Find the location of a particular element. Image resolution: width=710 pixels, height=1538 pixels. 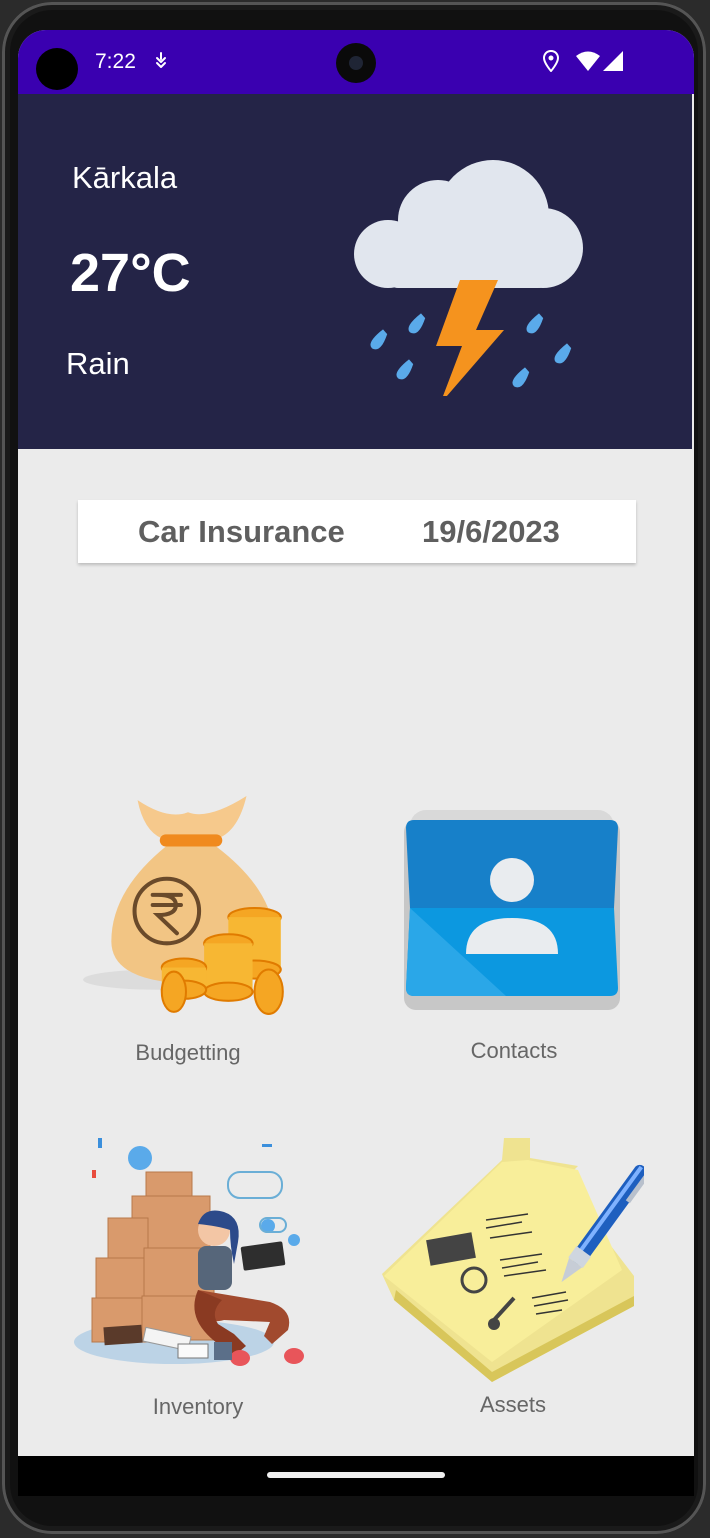

contacts-book-icon is located at coordinates (512, 910).